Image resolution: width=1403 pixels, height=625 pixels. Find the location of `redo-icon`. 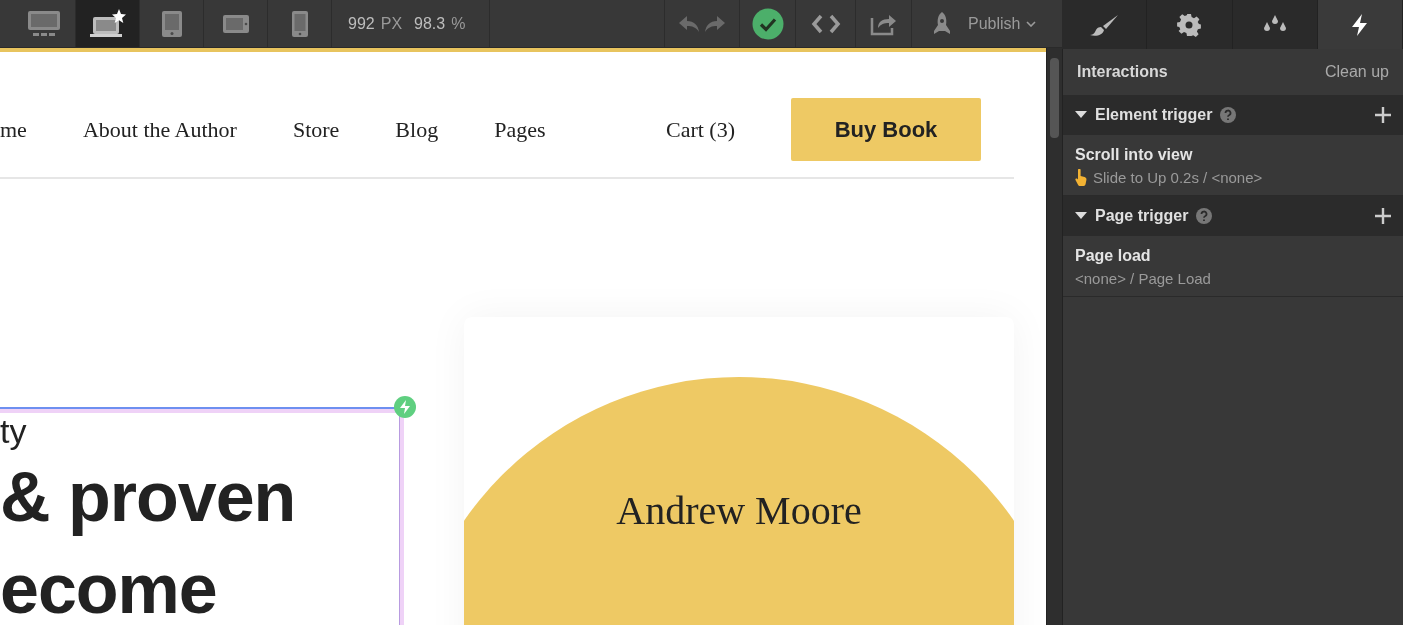

redo-icon is located at coordinates (715, 23).